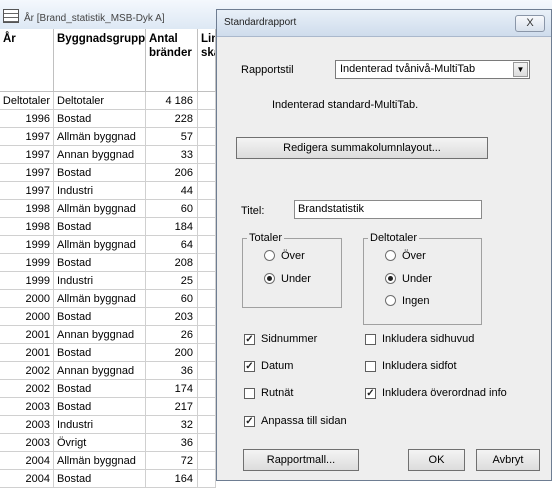 The width and height of the screenshot is (552, 488). What do you see at coordinates (27, 407) in the screenshot?
I see `year-cell: 2003` at bounding box center [27, 407].